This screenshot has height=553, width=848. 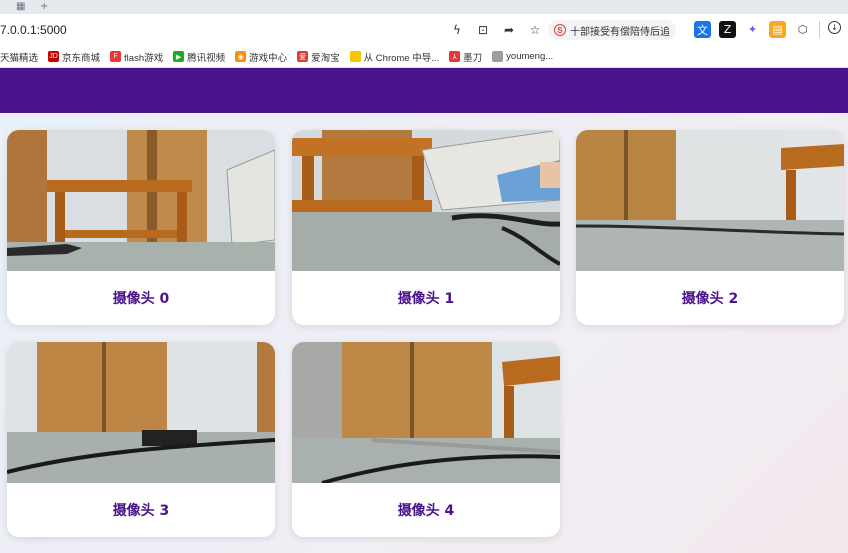 I want to click on camera-label: 摄像头 0, so click(x=141, y=299).